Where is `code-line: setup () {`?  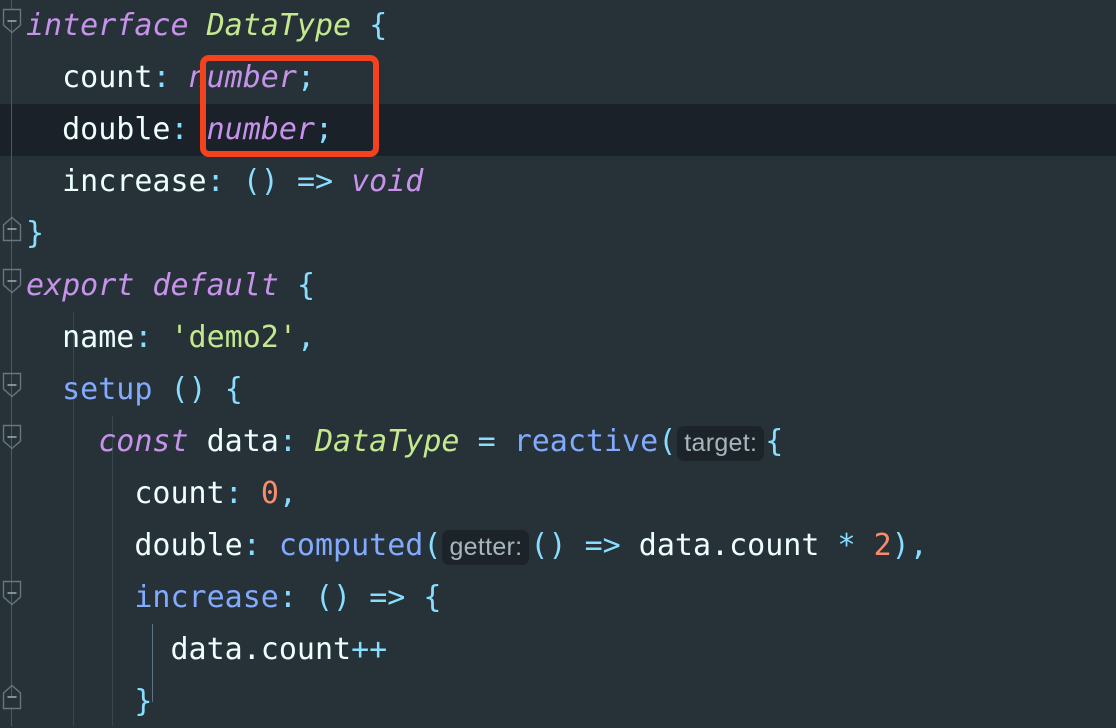
code-line: setup () { is located at coordinates (134, 390).